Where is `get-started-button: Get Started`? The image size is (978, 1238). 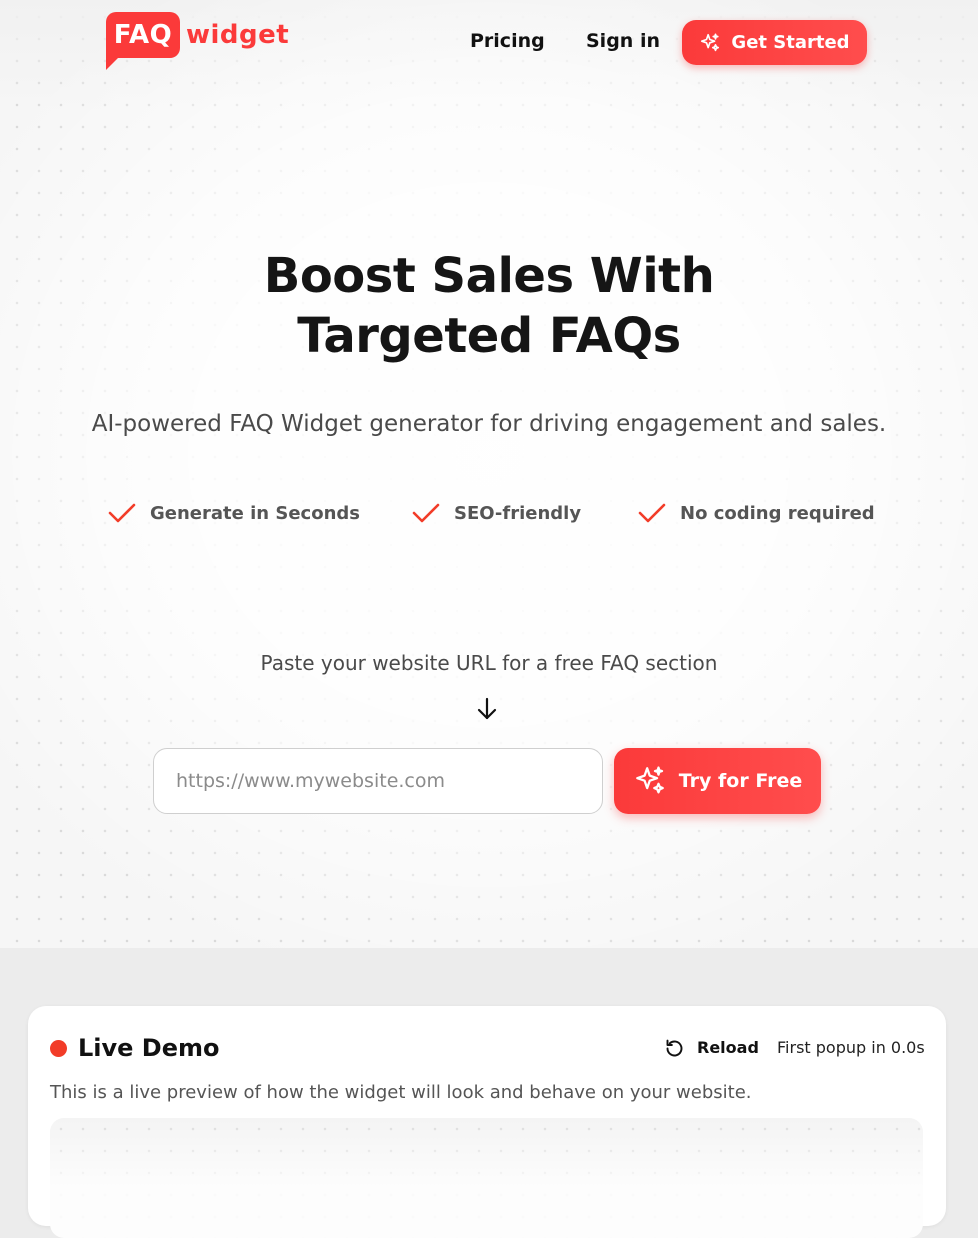
get-started-button: Get Started is located at coordinates (774, 42).